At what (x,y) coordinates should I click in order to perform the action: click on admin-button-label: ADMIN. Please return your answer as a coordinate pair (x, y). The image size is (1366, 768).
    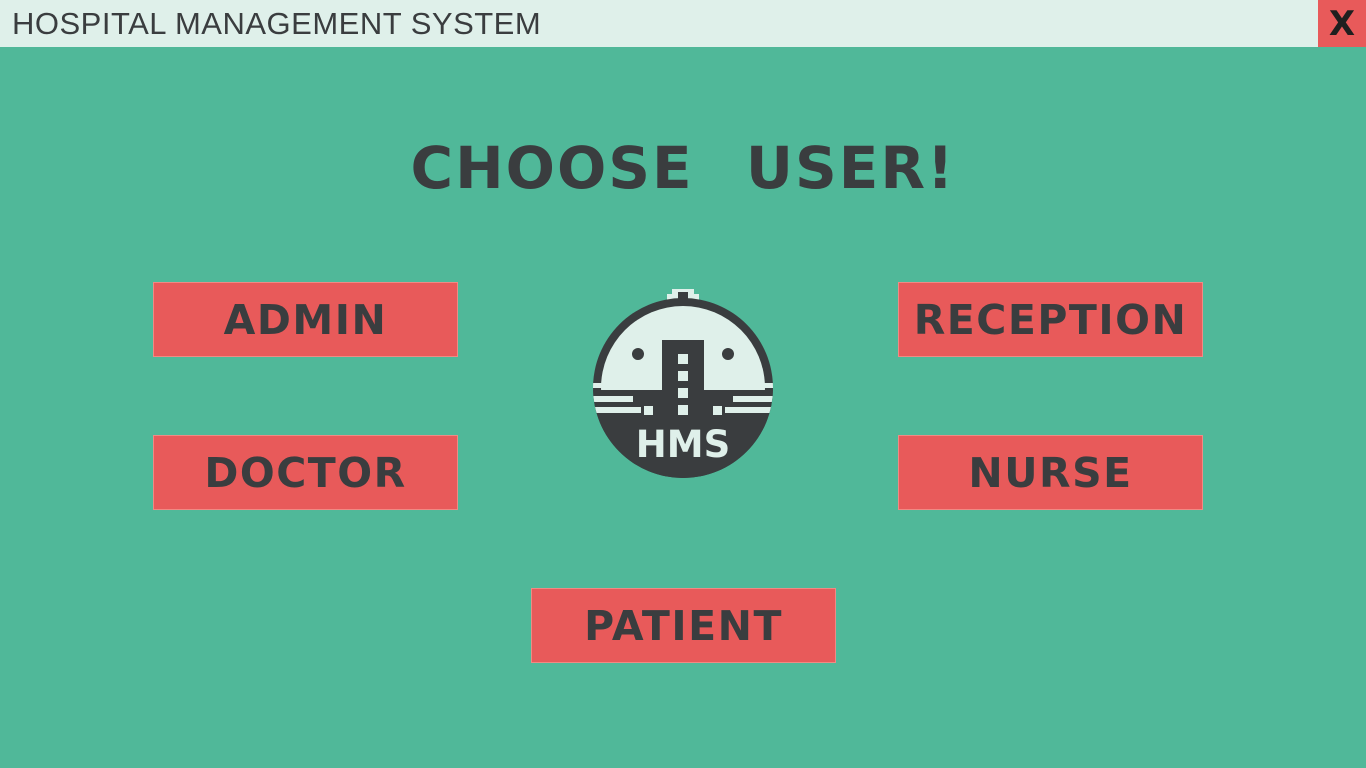
    Looking at the image, I should click on (305, 319).